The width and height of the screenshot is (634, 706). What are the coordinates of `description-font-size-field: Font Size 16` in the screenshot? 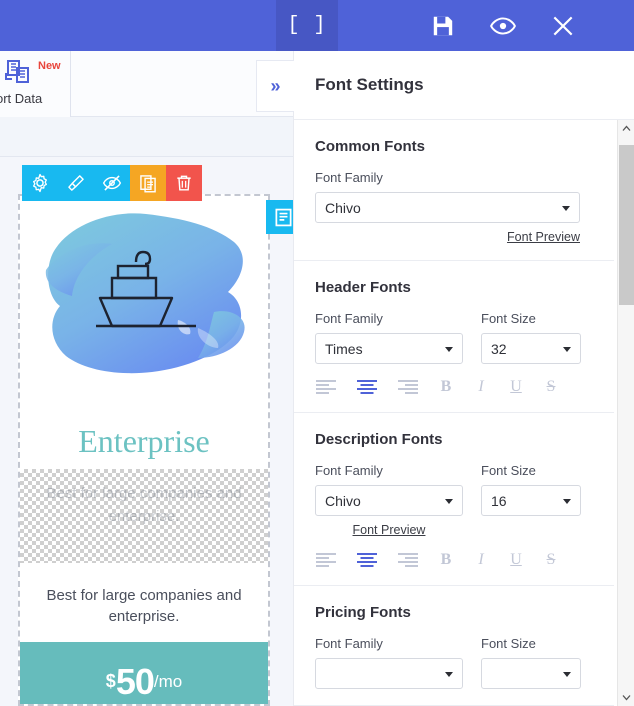 It's located at (531, 489).